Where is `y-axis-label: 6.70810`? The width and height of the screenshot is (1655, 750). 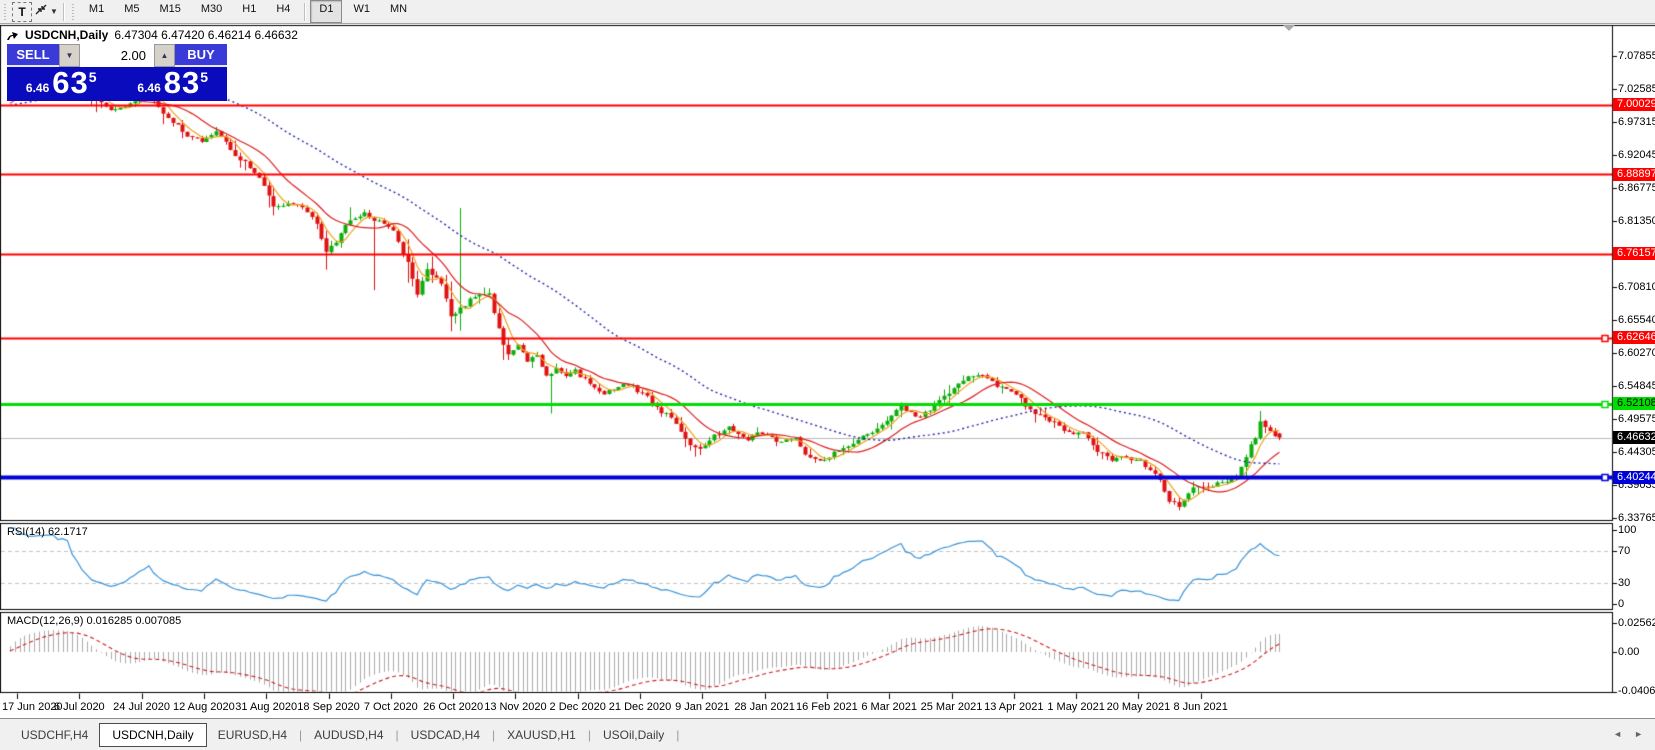 y-axis-label: 6.70810 is located at coordinates (1636, 287).